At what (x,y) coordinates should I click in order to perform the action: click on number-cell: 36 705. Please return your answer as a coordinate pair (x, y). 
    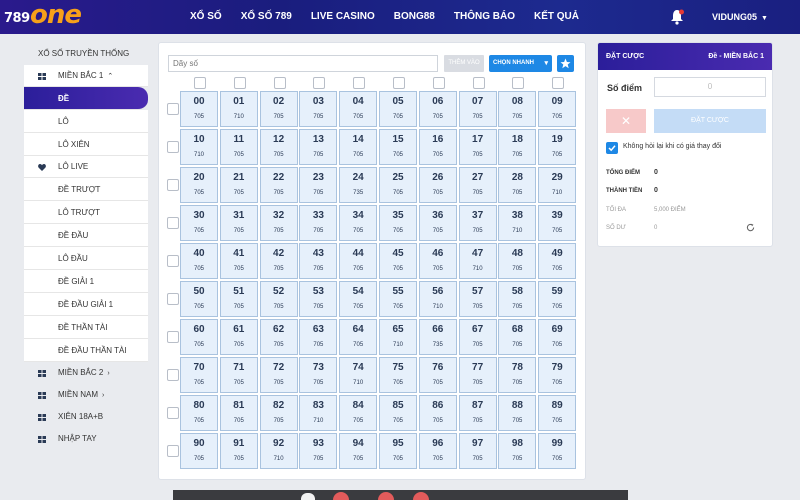
    Looking at the image, I should click on (437, 223).